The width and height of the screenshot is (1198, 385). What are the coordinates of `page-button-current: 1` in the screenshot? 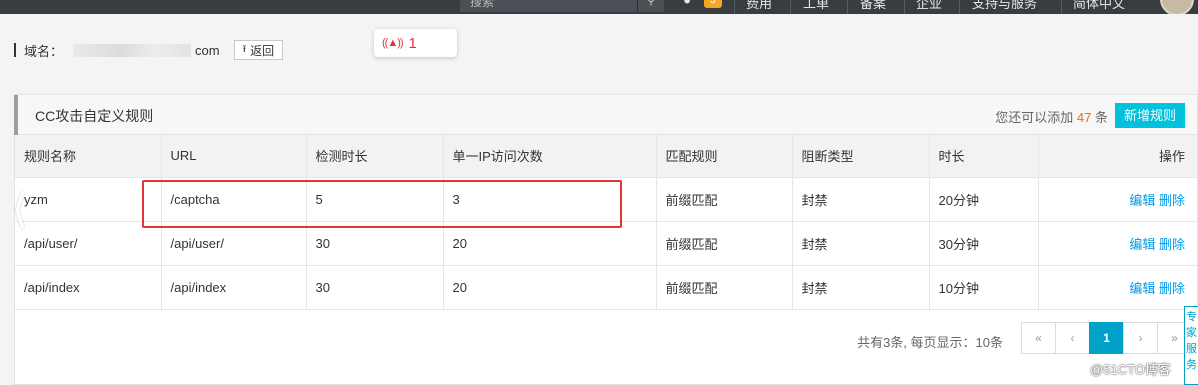 It's located at (1106, 338).